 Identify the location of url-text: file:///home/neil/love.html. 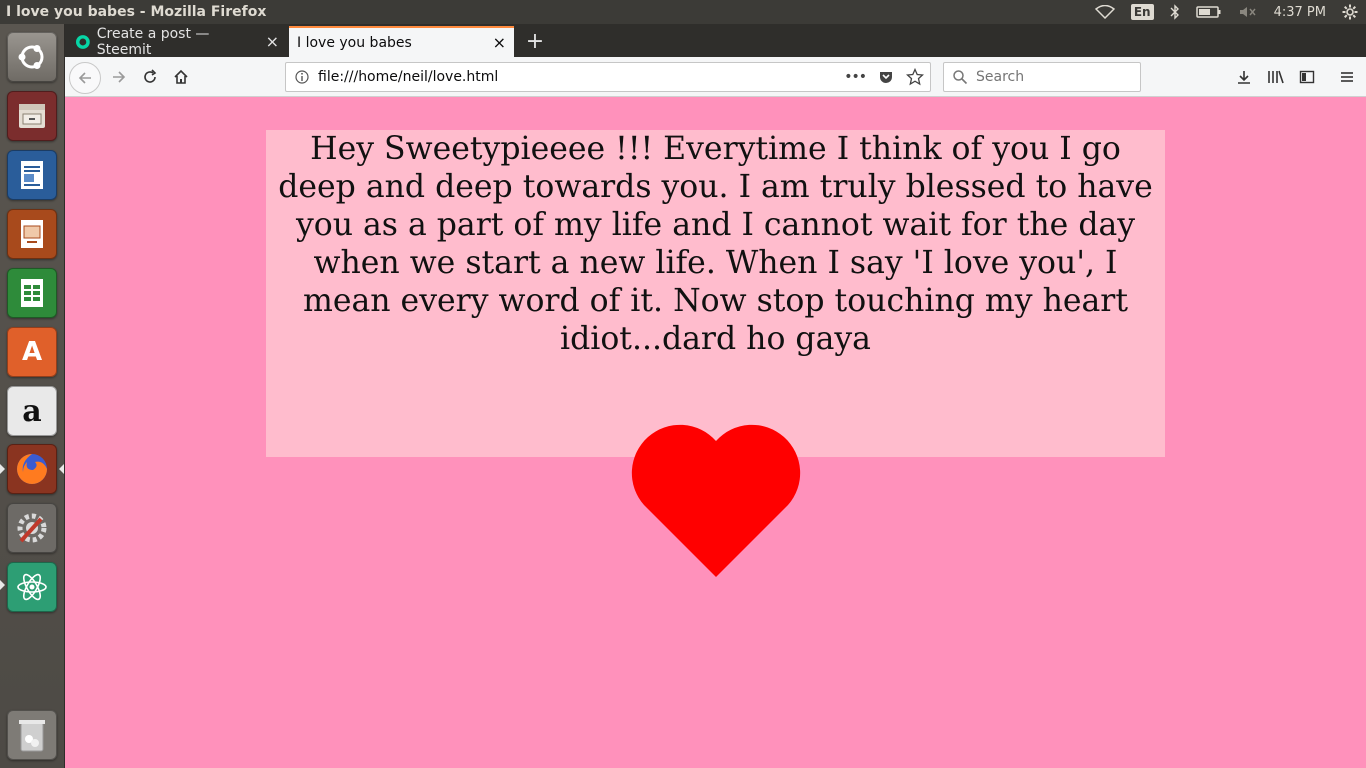
(408, 77).